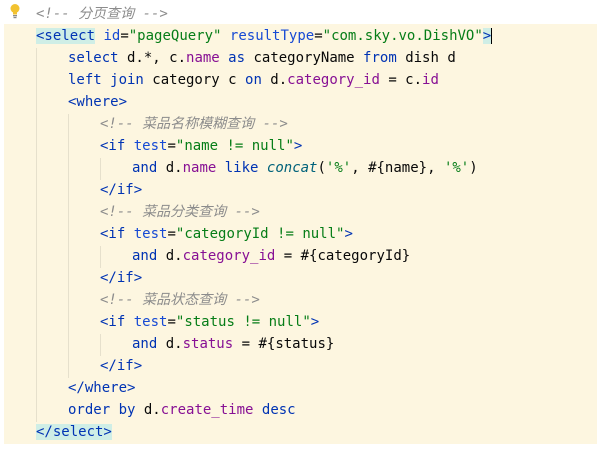 This screenshot has height=454, width=597. What do you see at coordinates (102, 410) in the screenshot?
I see `code-token: order by` at bounding box center [102, 410].